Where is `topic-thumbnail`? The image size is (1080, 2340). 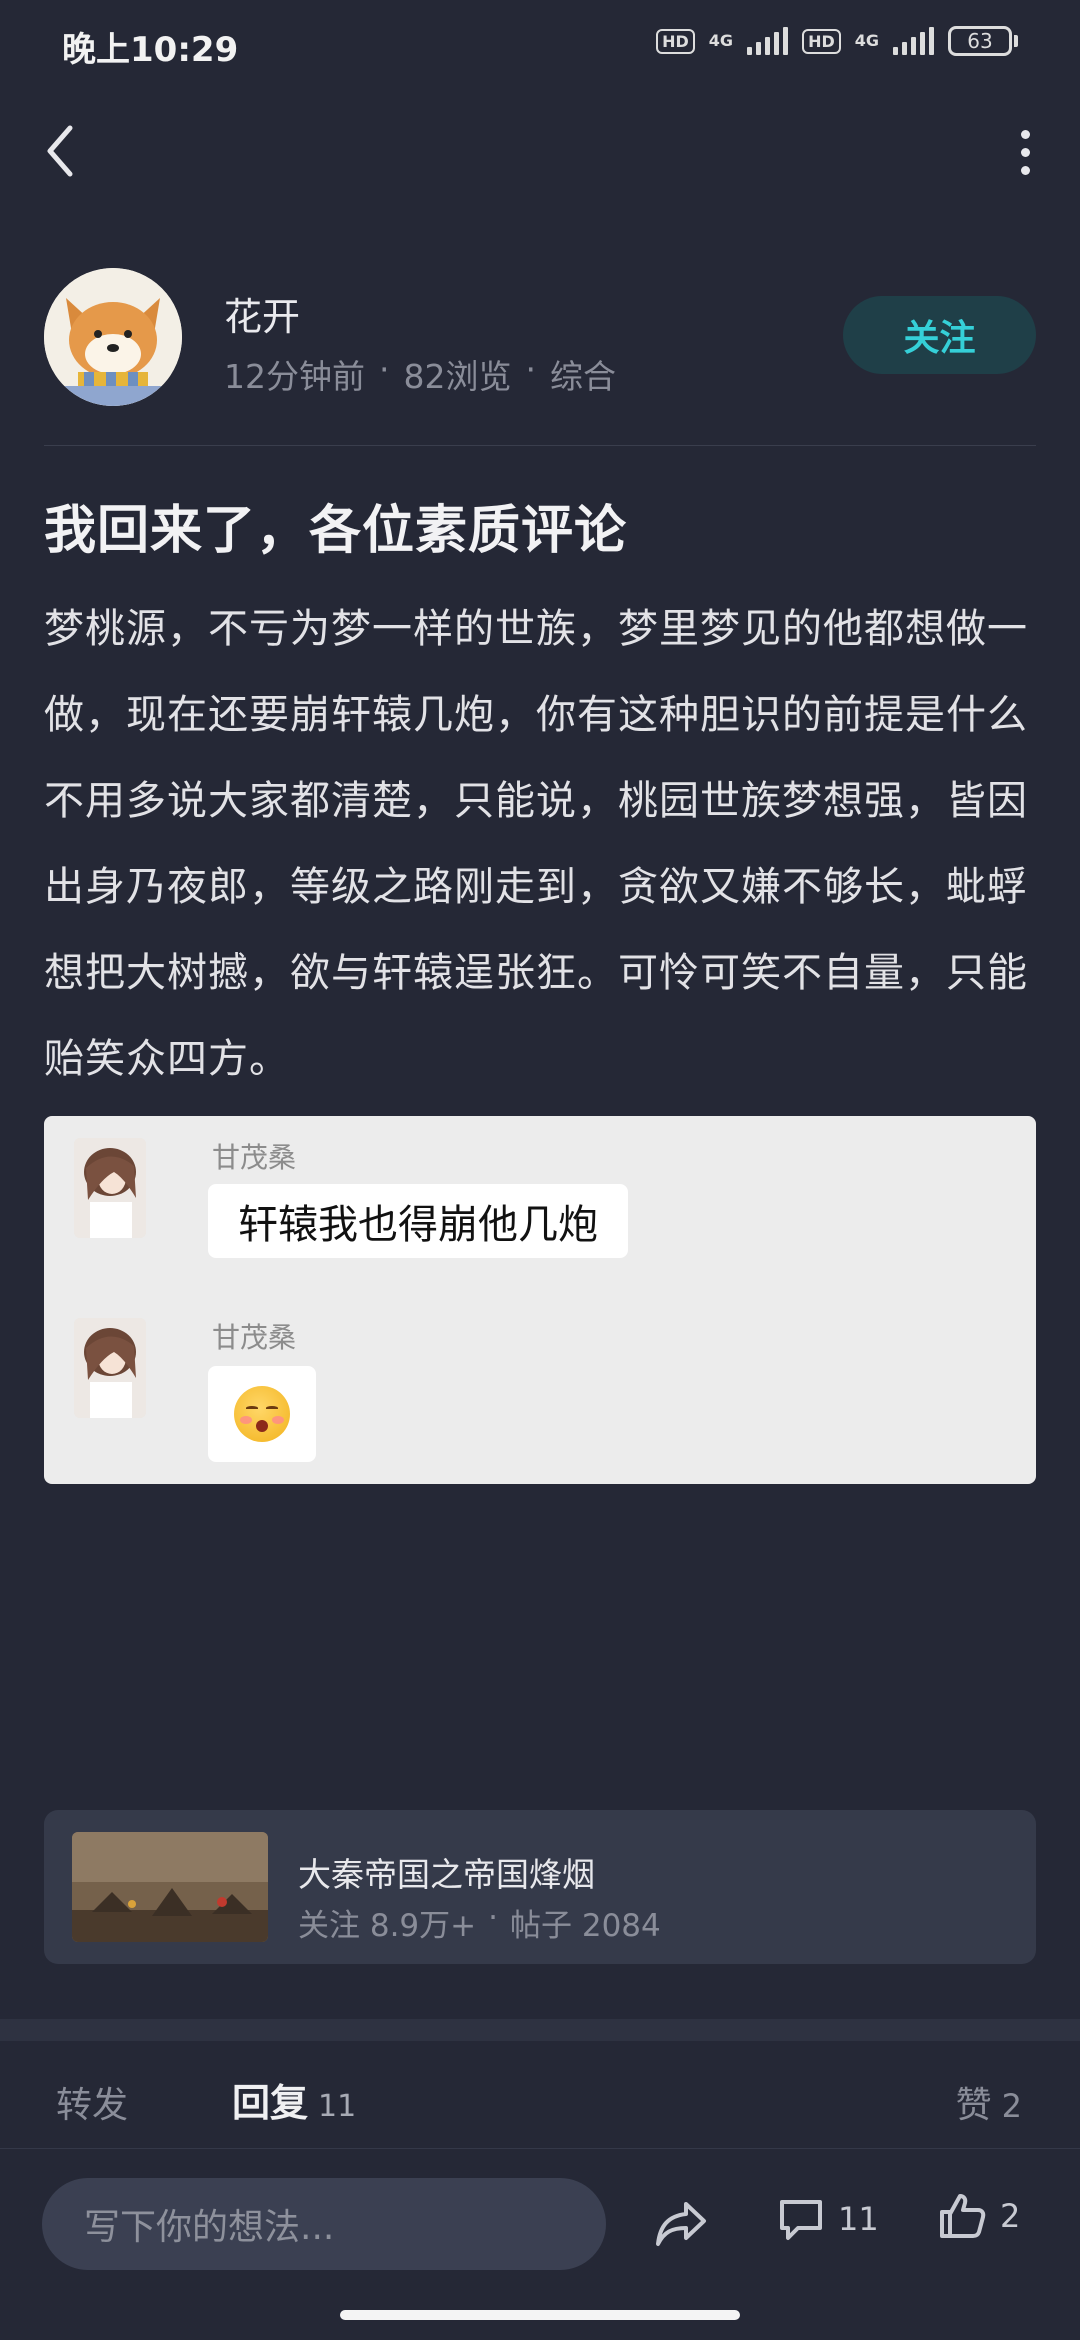 topic-thumbnail is located at coordinates (170, 1887).